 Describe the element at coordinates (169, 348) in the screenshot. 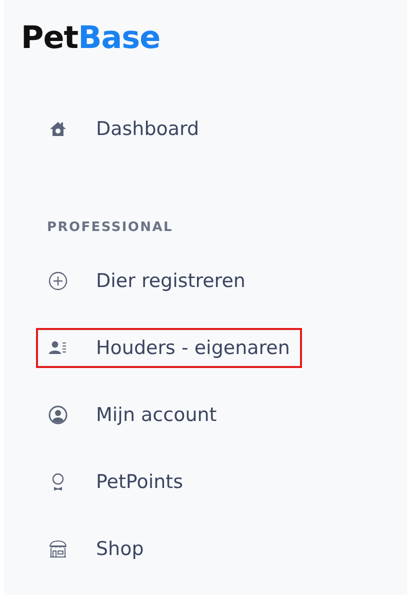

I see `nav-item: Houders - eigenaren` at that location.